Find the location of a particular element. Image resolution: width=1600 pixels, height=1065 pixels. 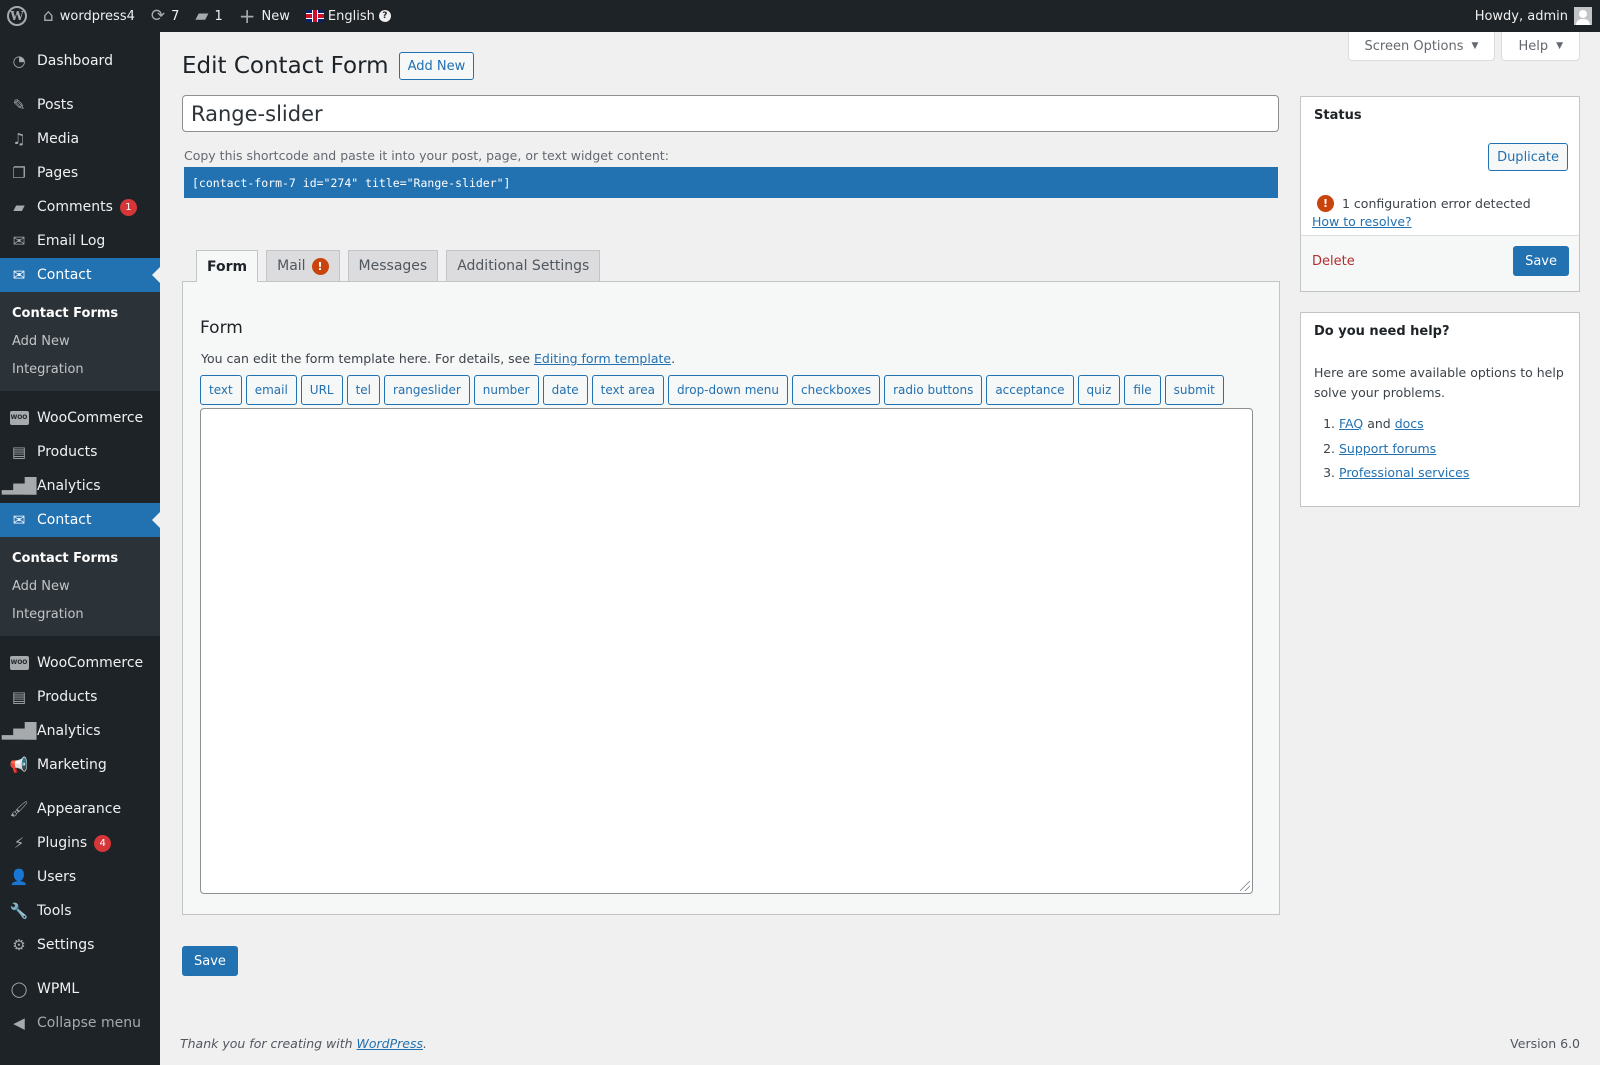

plus-icon: + is located at coordinates (247, 16).